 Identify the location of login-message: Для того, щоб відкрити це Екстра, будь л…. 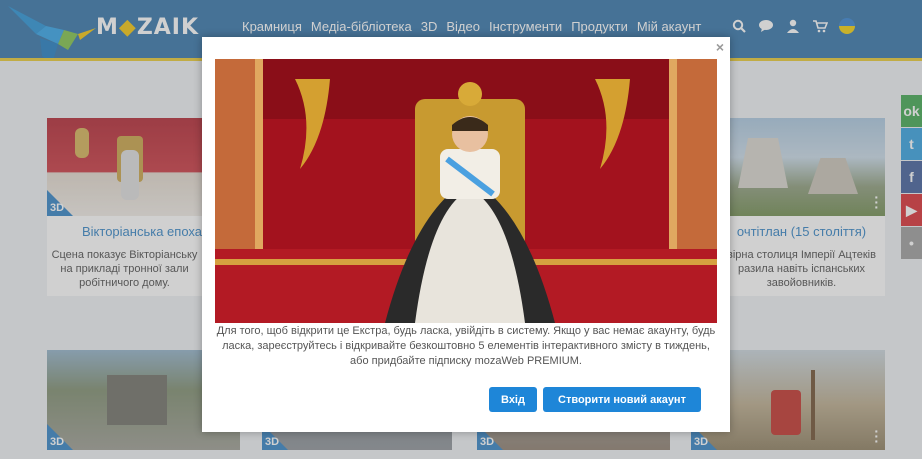
(466, 346).